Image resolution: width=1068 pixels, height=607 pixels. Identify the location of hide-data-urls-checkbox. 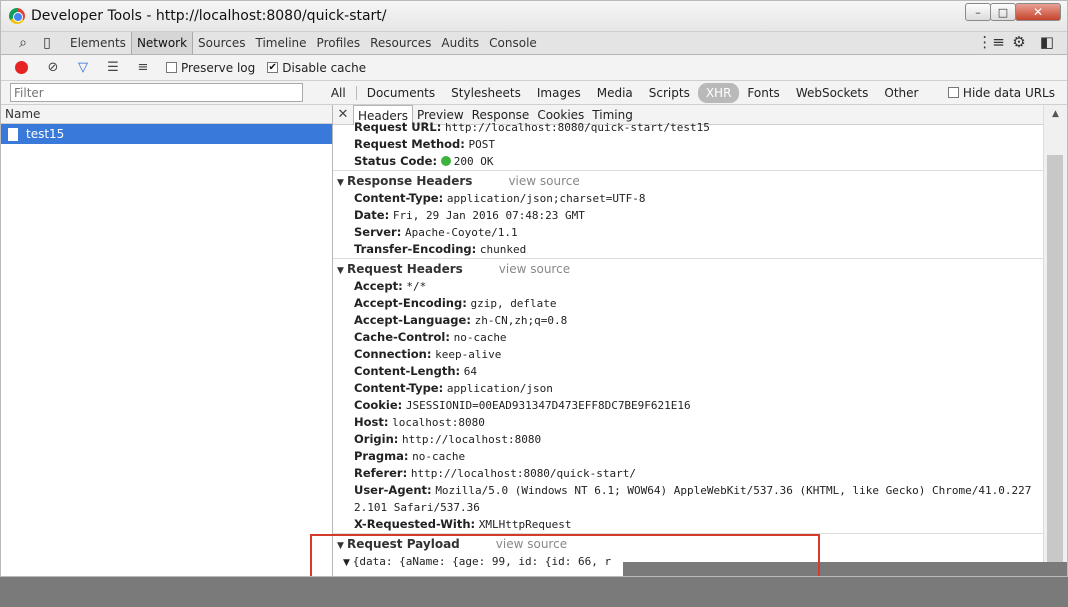
(953, 92).